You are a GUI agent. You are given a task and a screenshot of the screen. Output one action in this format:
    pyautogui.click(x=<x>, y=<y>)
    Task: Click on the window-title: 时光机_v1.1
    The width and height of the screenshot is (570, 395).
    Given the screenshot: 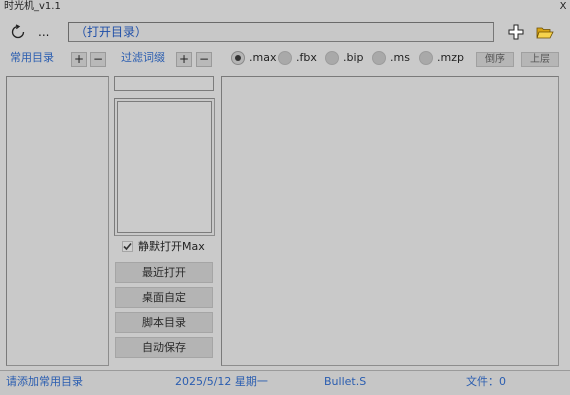 What is the action you would take?
    pyautogui.click(x=32, y=6)
    